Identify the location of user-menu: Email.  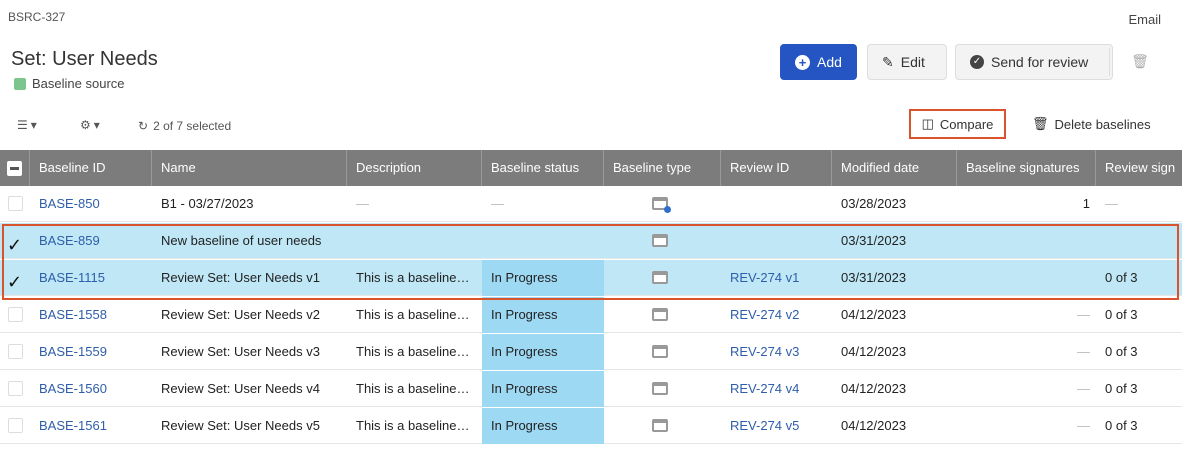
(1144, 19).